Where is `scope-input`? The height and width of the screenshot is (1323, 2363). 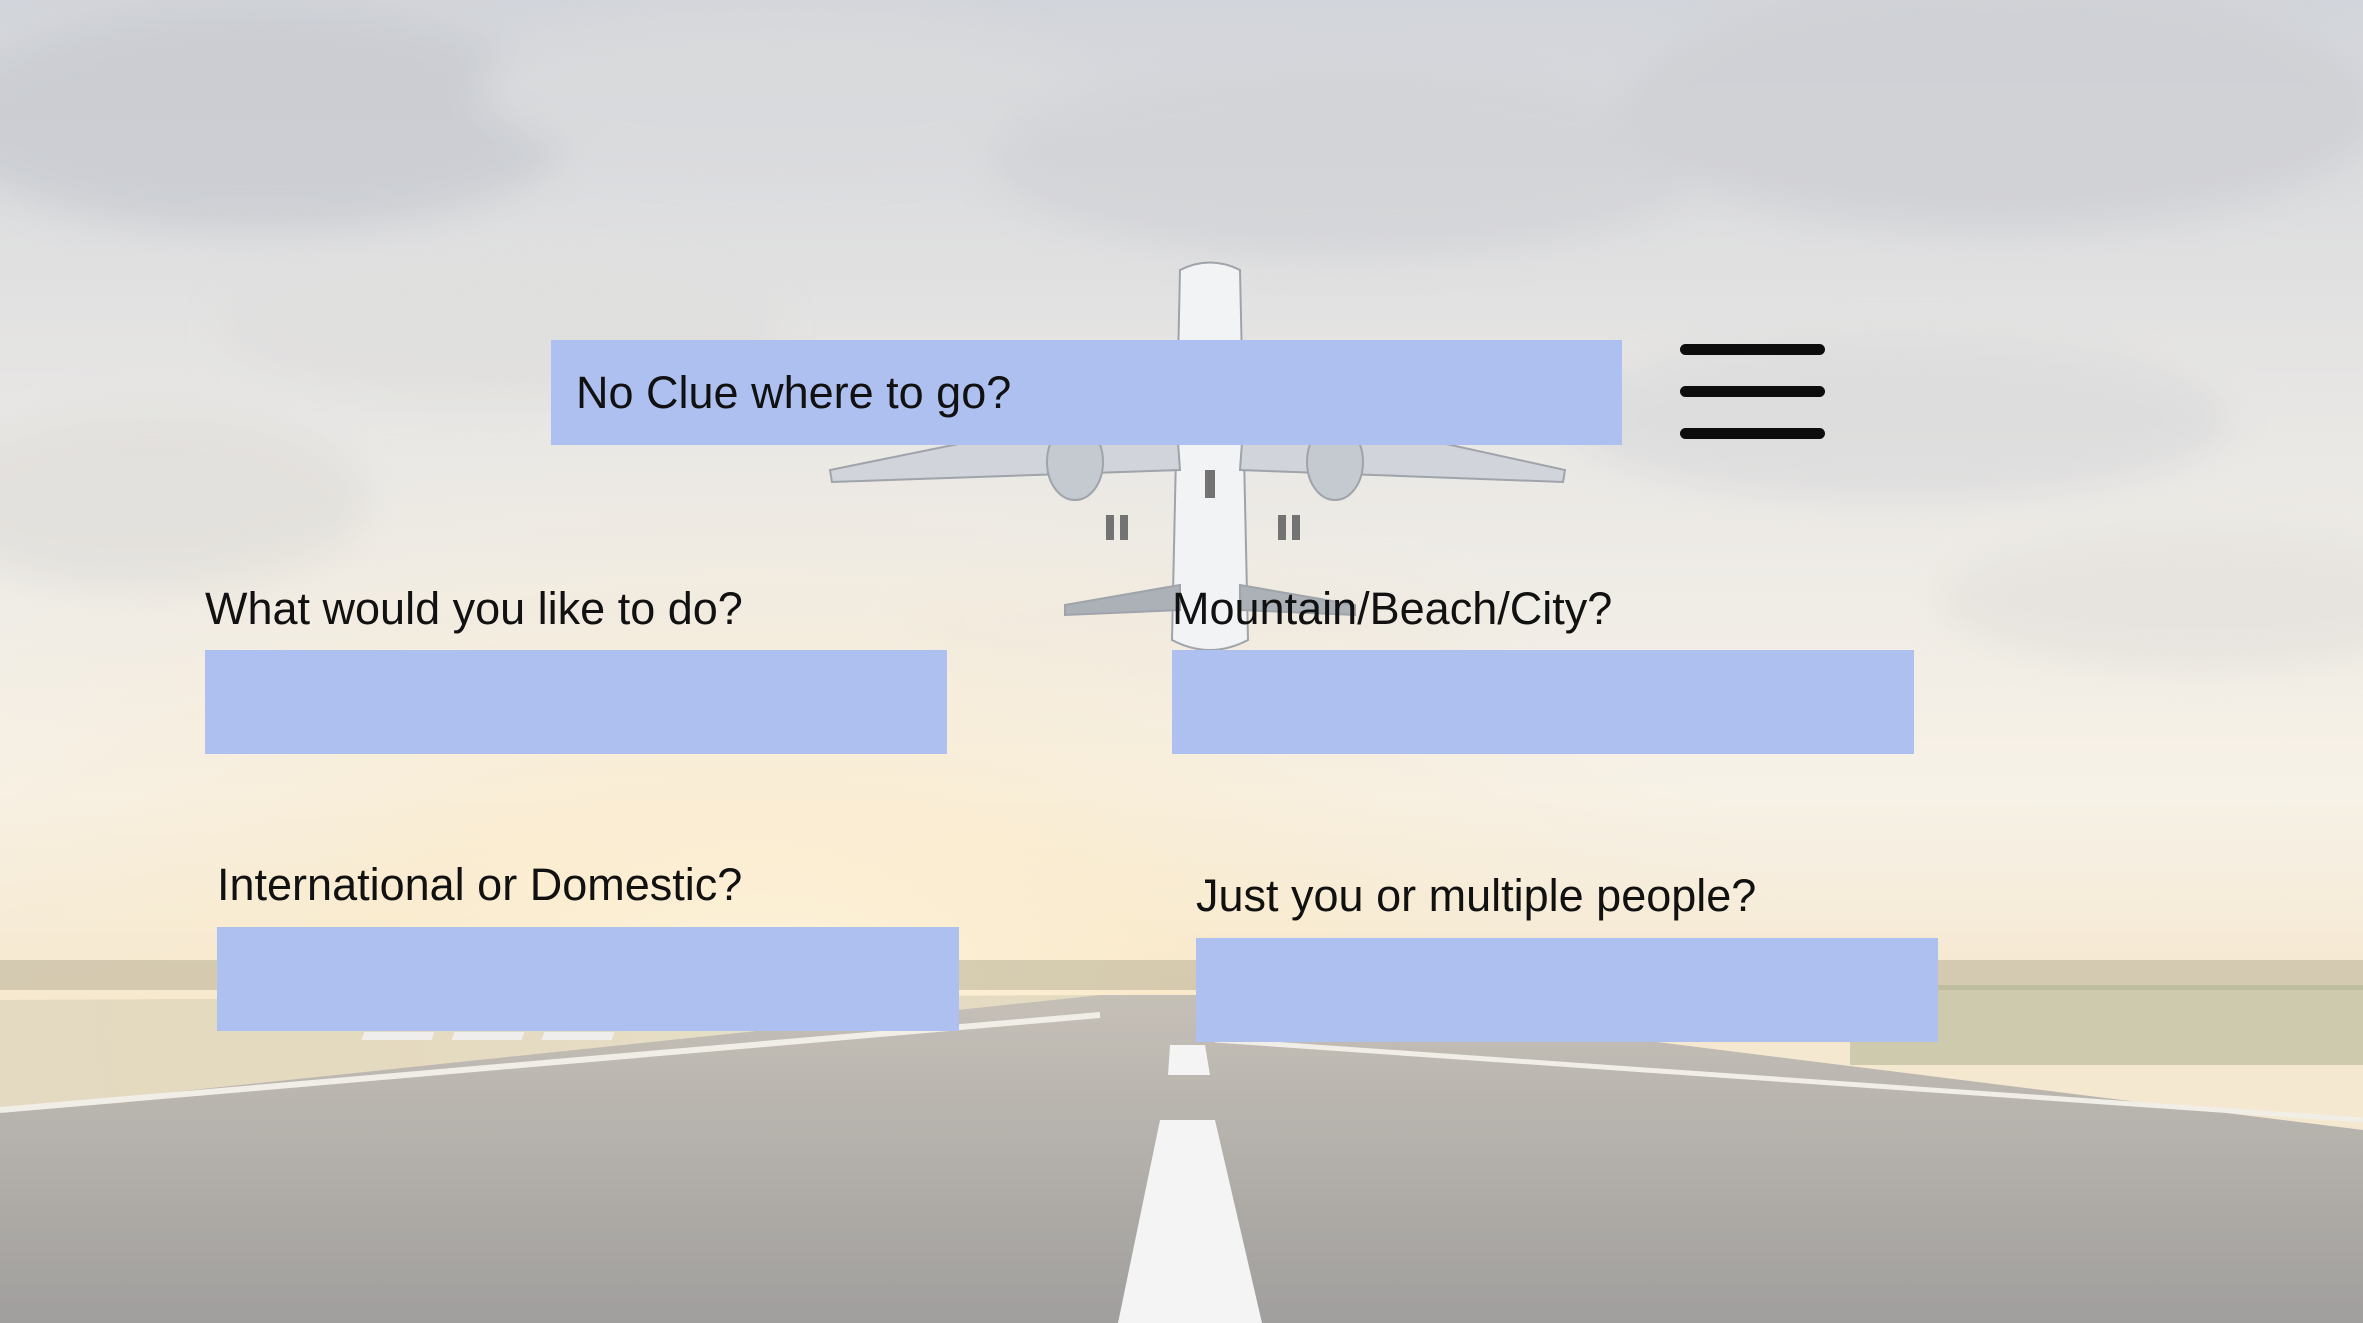
scope-input is located at coordinates (588, 979).